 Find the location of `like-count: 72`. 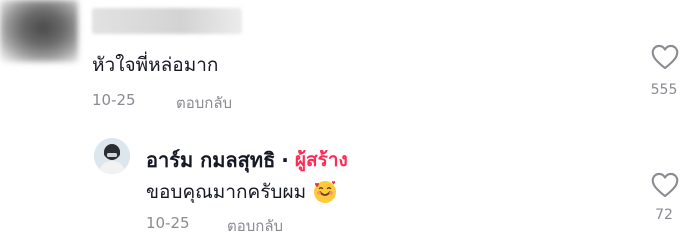

like-count: 72 is located at coordinates (664, 215).